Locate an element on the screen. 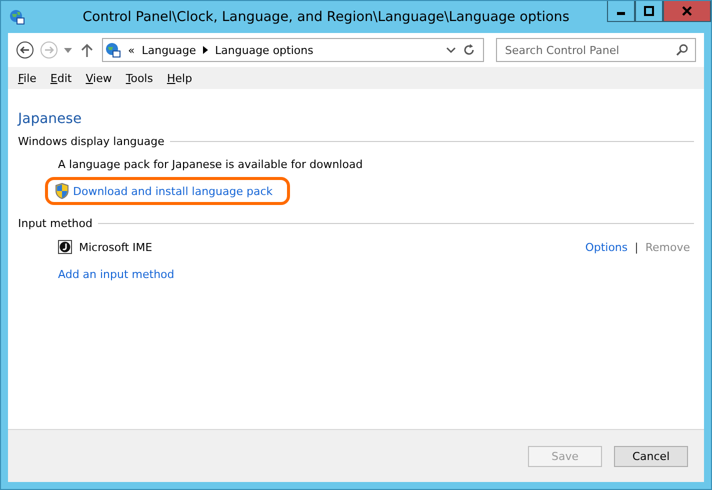  section-title: Input method is located at coordinates (55, 223).